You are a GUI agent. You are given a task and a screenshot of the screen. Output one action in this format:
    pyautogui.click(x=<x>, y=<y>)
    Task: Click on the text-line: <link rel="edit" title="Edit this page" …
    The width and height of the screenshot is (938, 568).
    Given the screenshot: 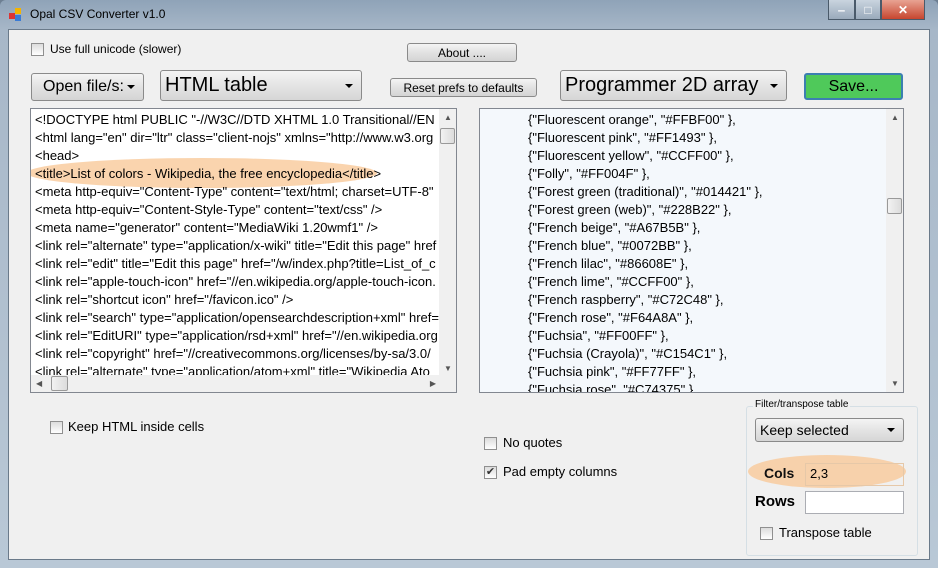 What is the action you would take?
    pyautogui.click(x=235, y=263)
    